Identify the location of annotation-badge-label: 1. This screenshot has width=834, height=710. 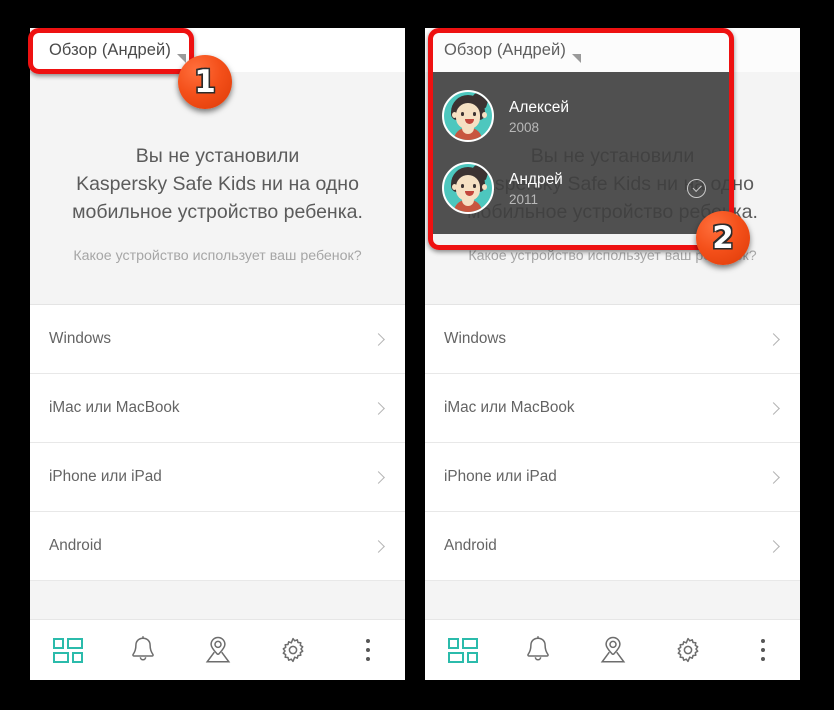
(205, 81).